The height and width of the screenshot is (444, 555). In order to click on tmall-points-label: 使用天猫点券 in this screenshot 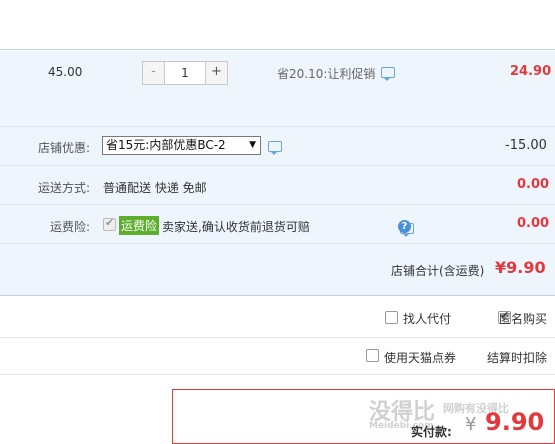, I will do `click(420, 357)`.